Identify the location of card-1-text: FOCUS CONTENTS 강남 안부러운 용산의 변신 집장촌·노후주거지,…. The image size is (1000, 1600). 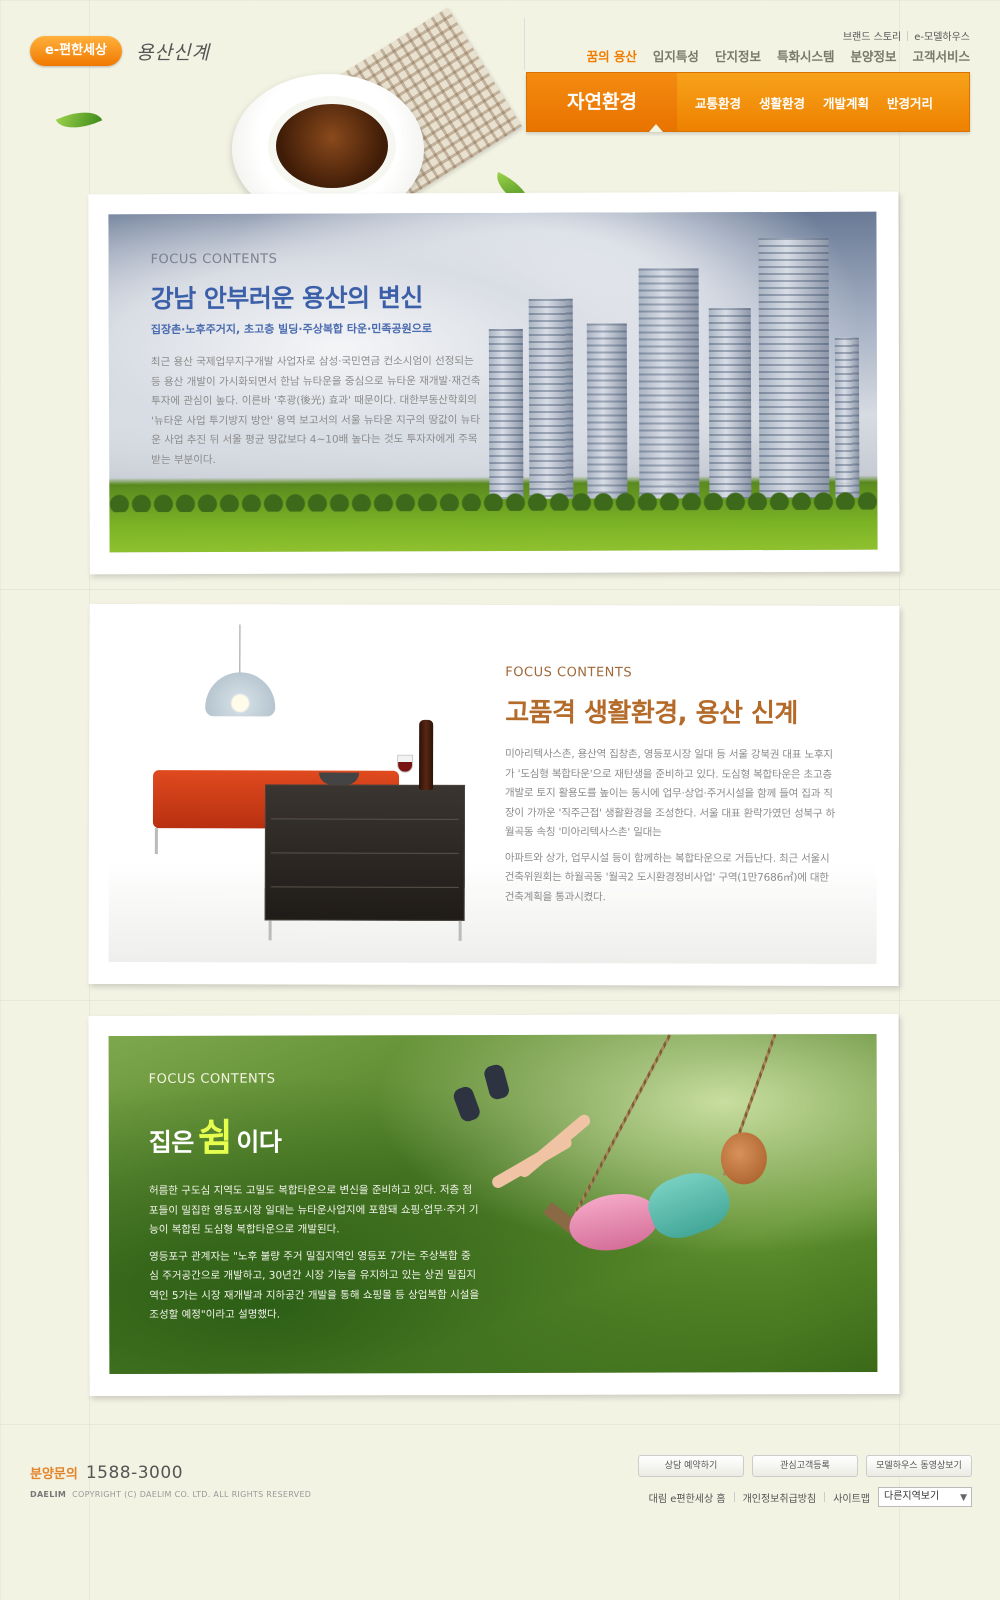
(316, 360).